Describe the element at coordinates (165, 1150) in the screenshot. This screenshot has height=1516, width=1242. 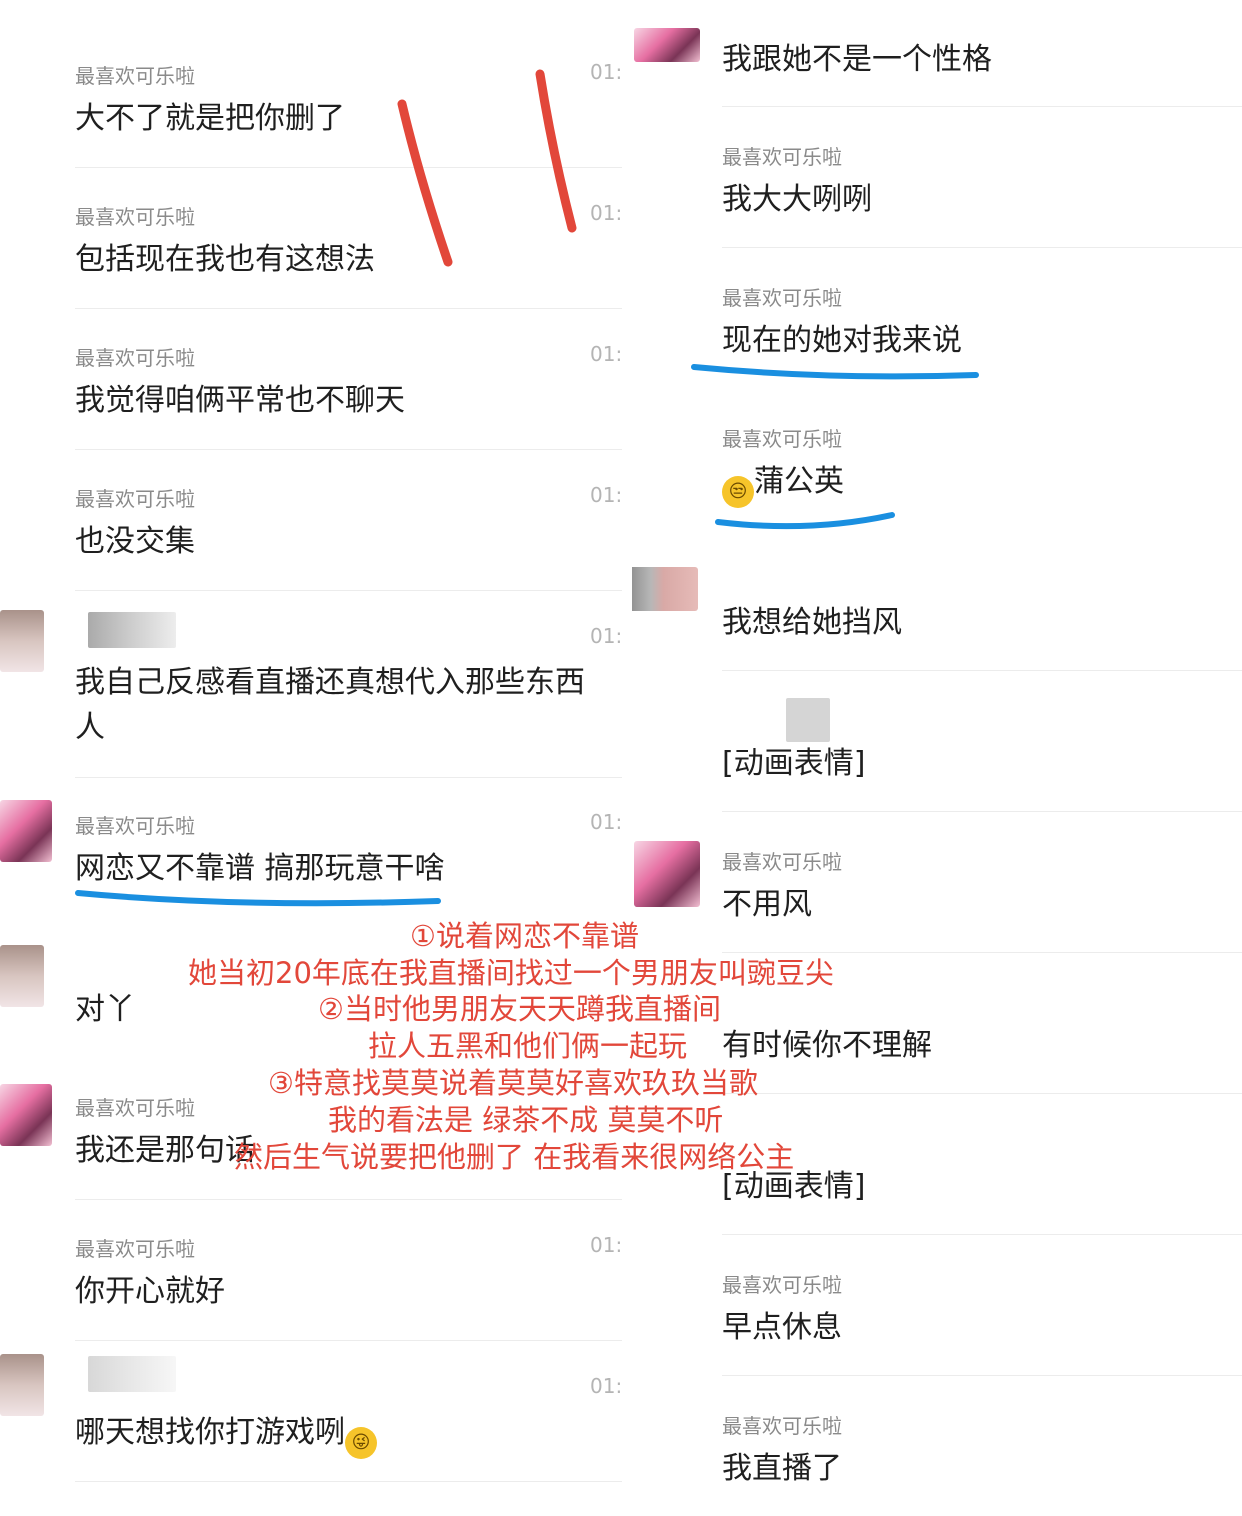
I see `message-text: 我还是那句话` at that location.